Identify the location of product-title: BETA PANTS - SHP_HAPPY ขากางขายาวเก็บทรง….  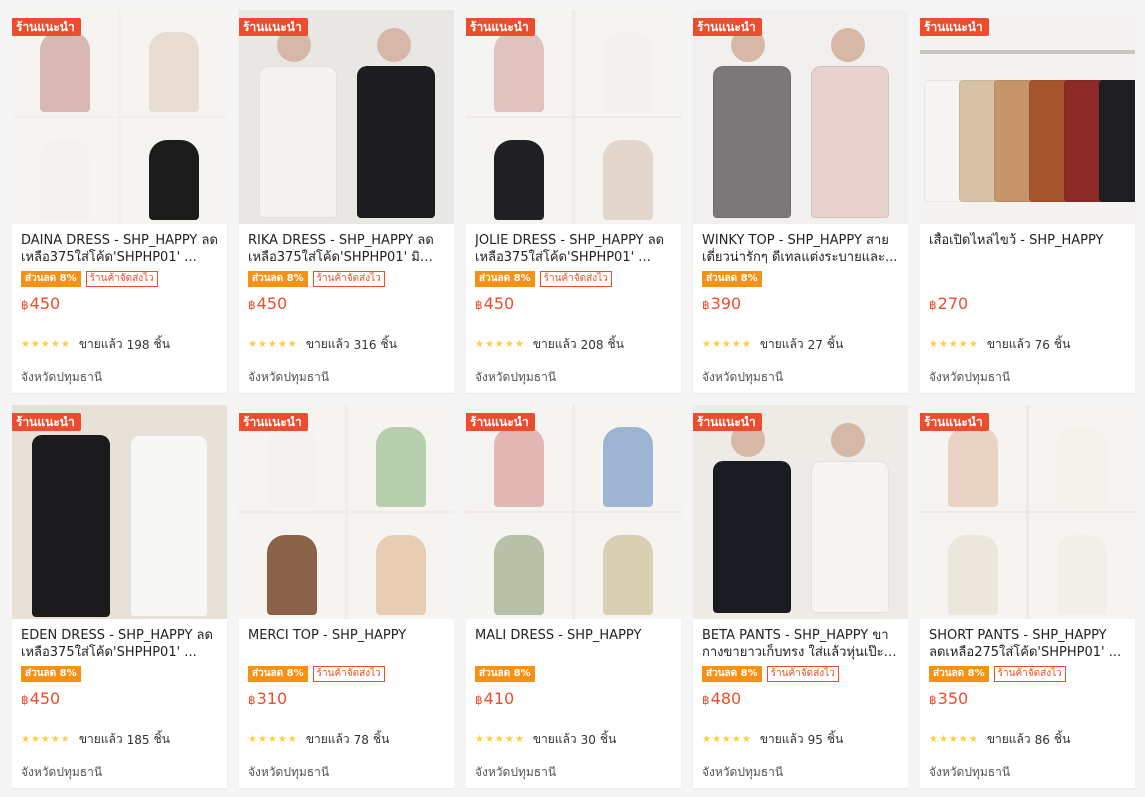
(800, 644).